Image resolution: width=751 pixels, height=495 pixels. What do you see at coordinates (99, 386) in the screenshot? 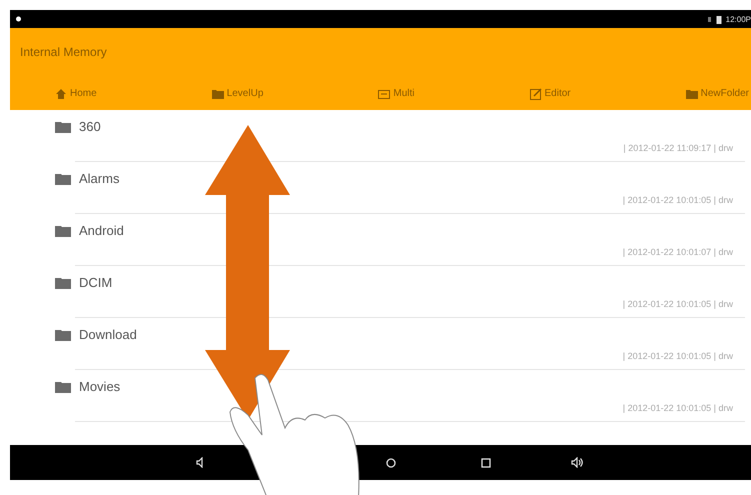
I see `folder-name: Movies` at bounding box center [99, 386].